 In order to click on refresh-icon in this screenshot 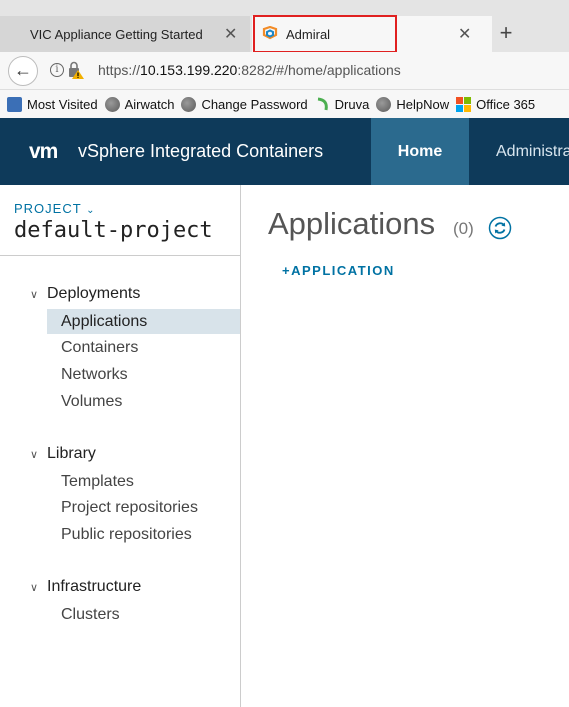, I will do `click(500, 228)`.